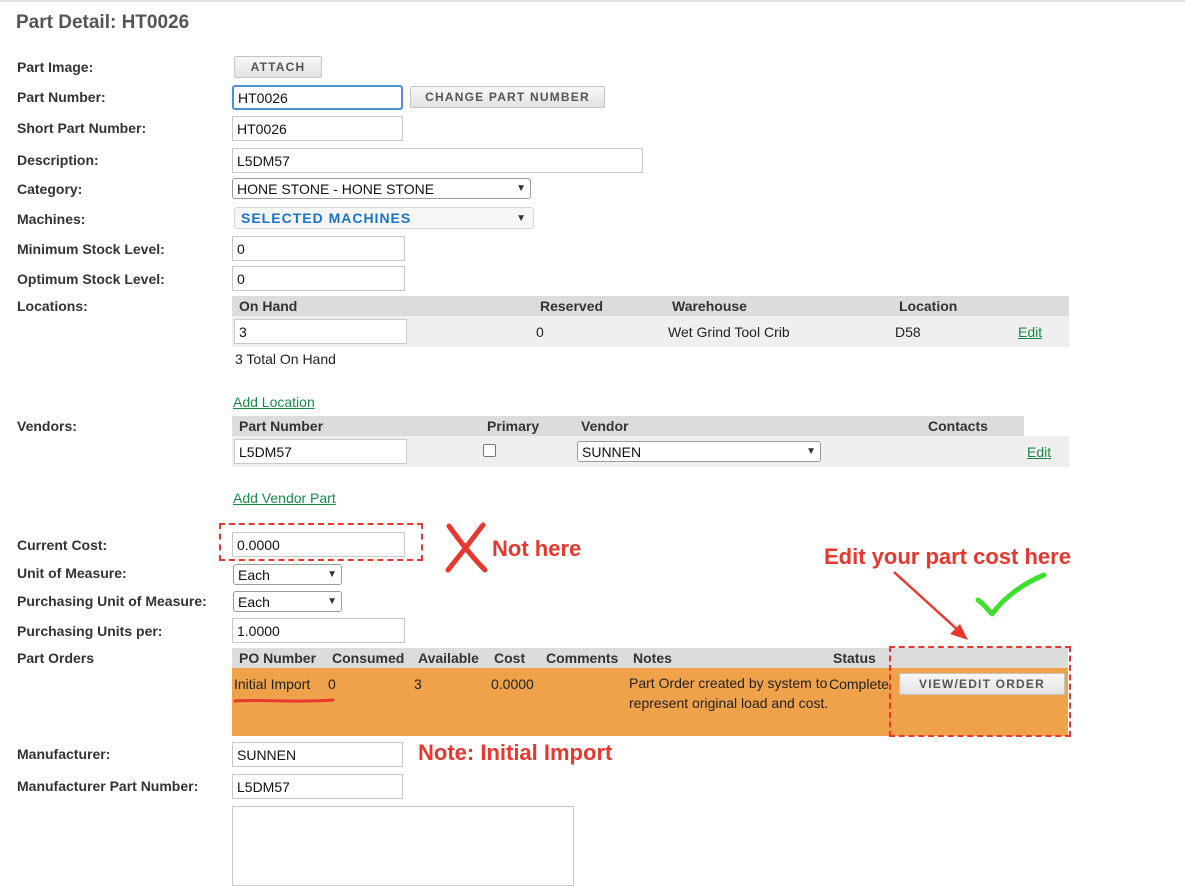  What do you see at coordinates (403, 846) in the screenshot?
I see `notes-textarea` at bounding box center [403, 846].